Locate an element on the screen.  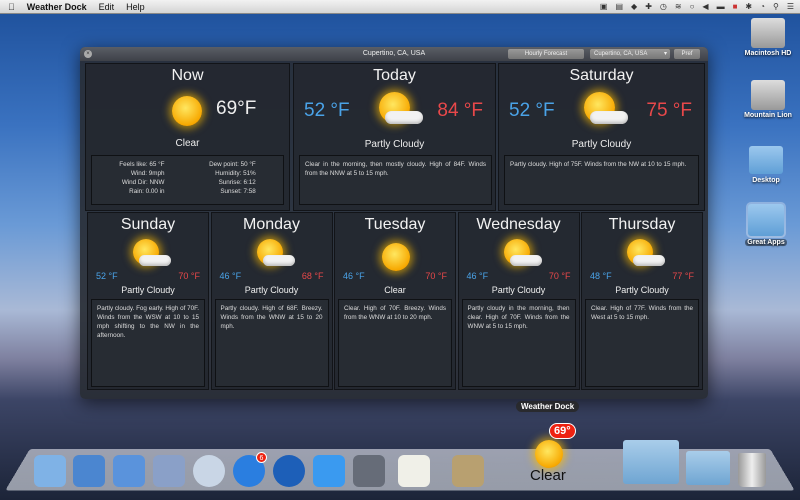
dock-tooltip: Weather Dock is located at coordinates (548, 406).